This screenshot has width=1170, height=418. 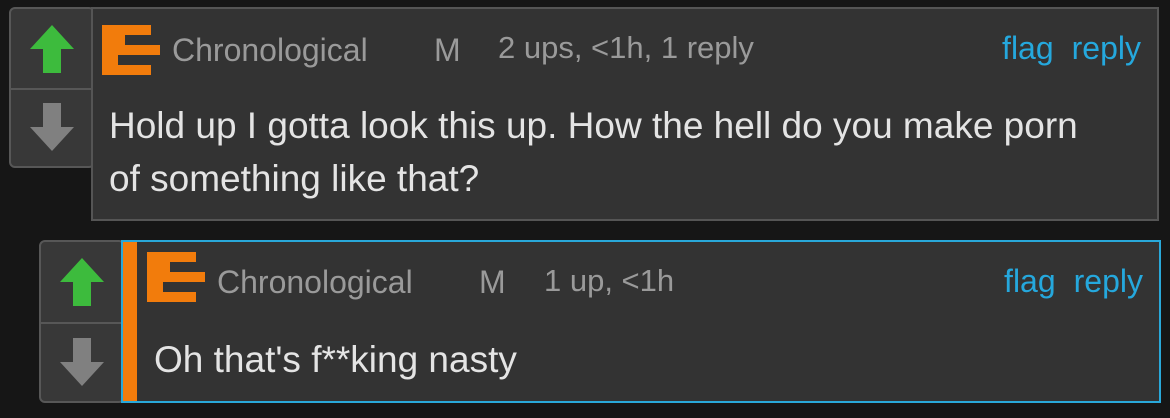 I want to click on comment-meta: 1 up, <1h, so click(x=609, y=280).